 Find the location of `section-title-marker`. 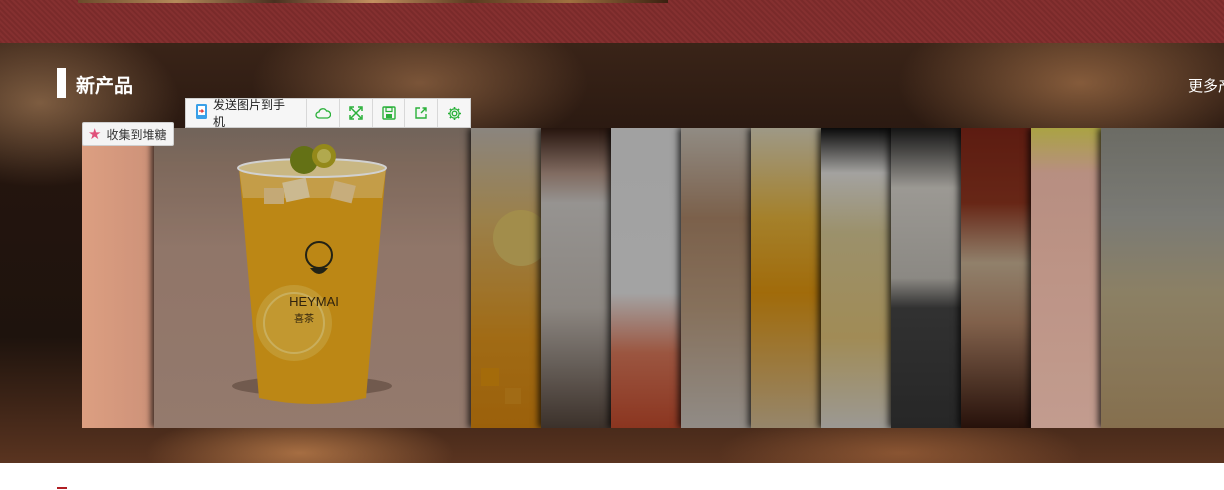

section-title-marker is located at coordinates (61, 83).